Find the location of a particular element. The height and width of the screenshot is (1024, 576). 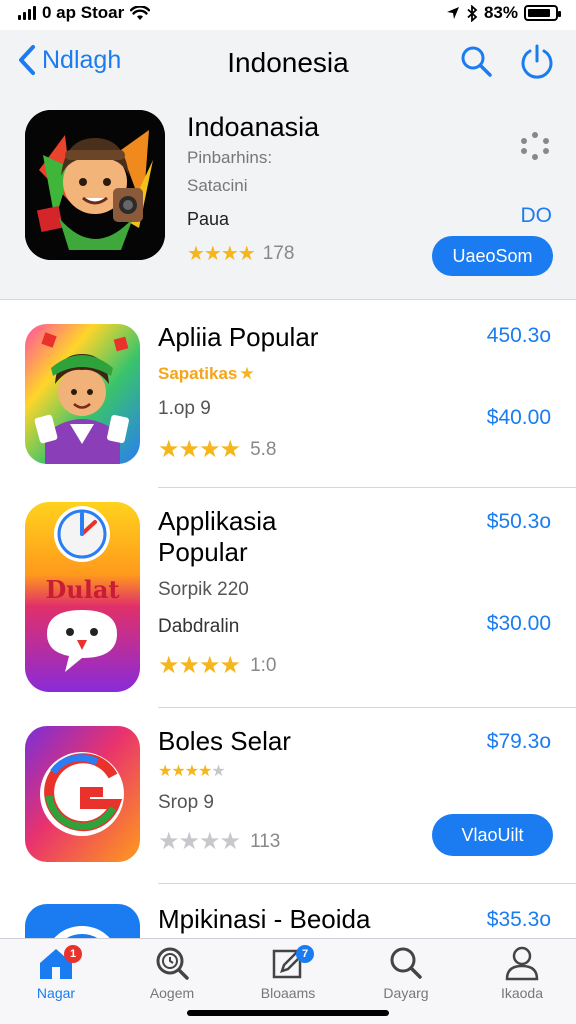

battery-fill is located at coordinates (539, 13).